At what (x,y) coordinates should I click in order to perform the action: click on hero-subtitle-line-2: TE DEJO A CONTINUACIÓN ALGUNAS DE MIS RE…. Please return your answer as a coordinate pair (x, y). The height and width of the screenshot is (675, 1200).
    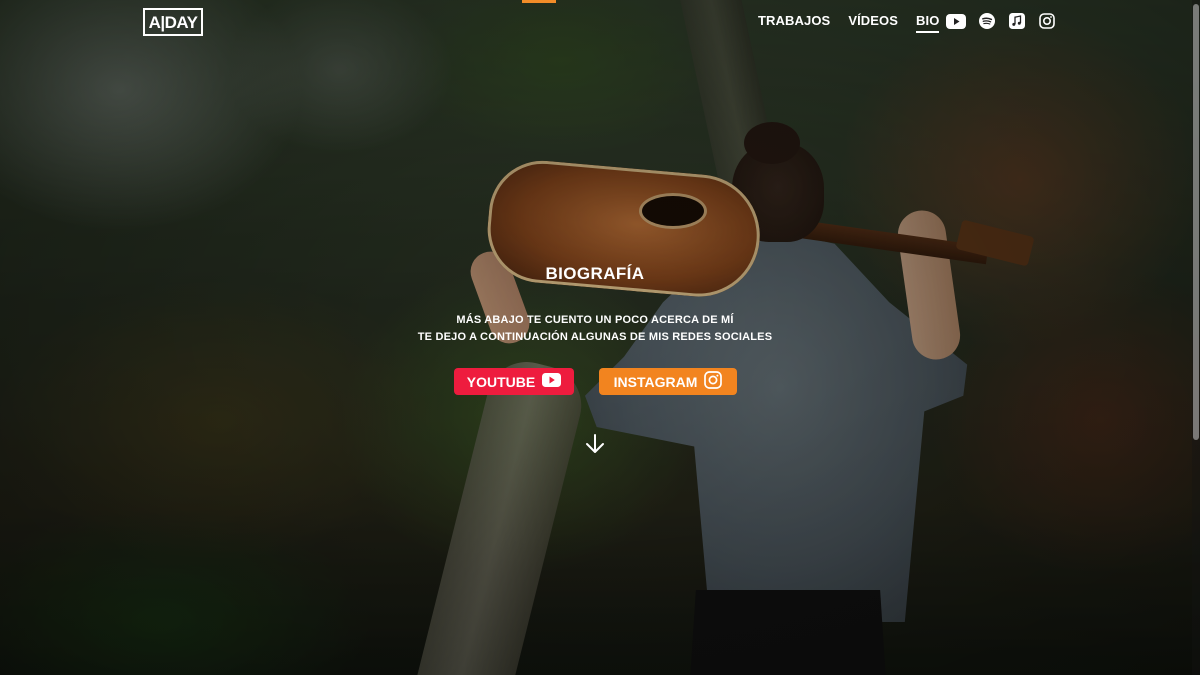
    Looking at the image, I should click on (595, 337).